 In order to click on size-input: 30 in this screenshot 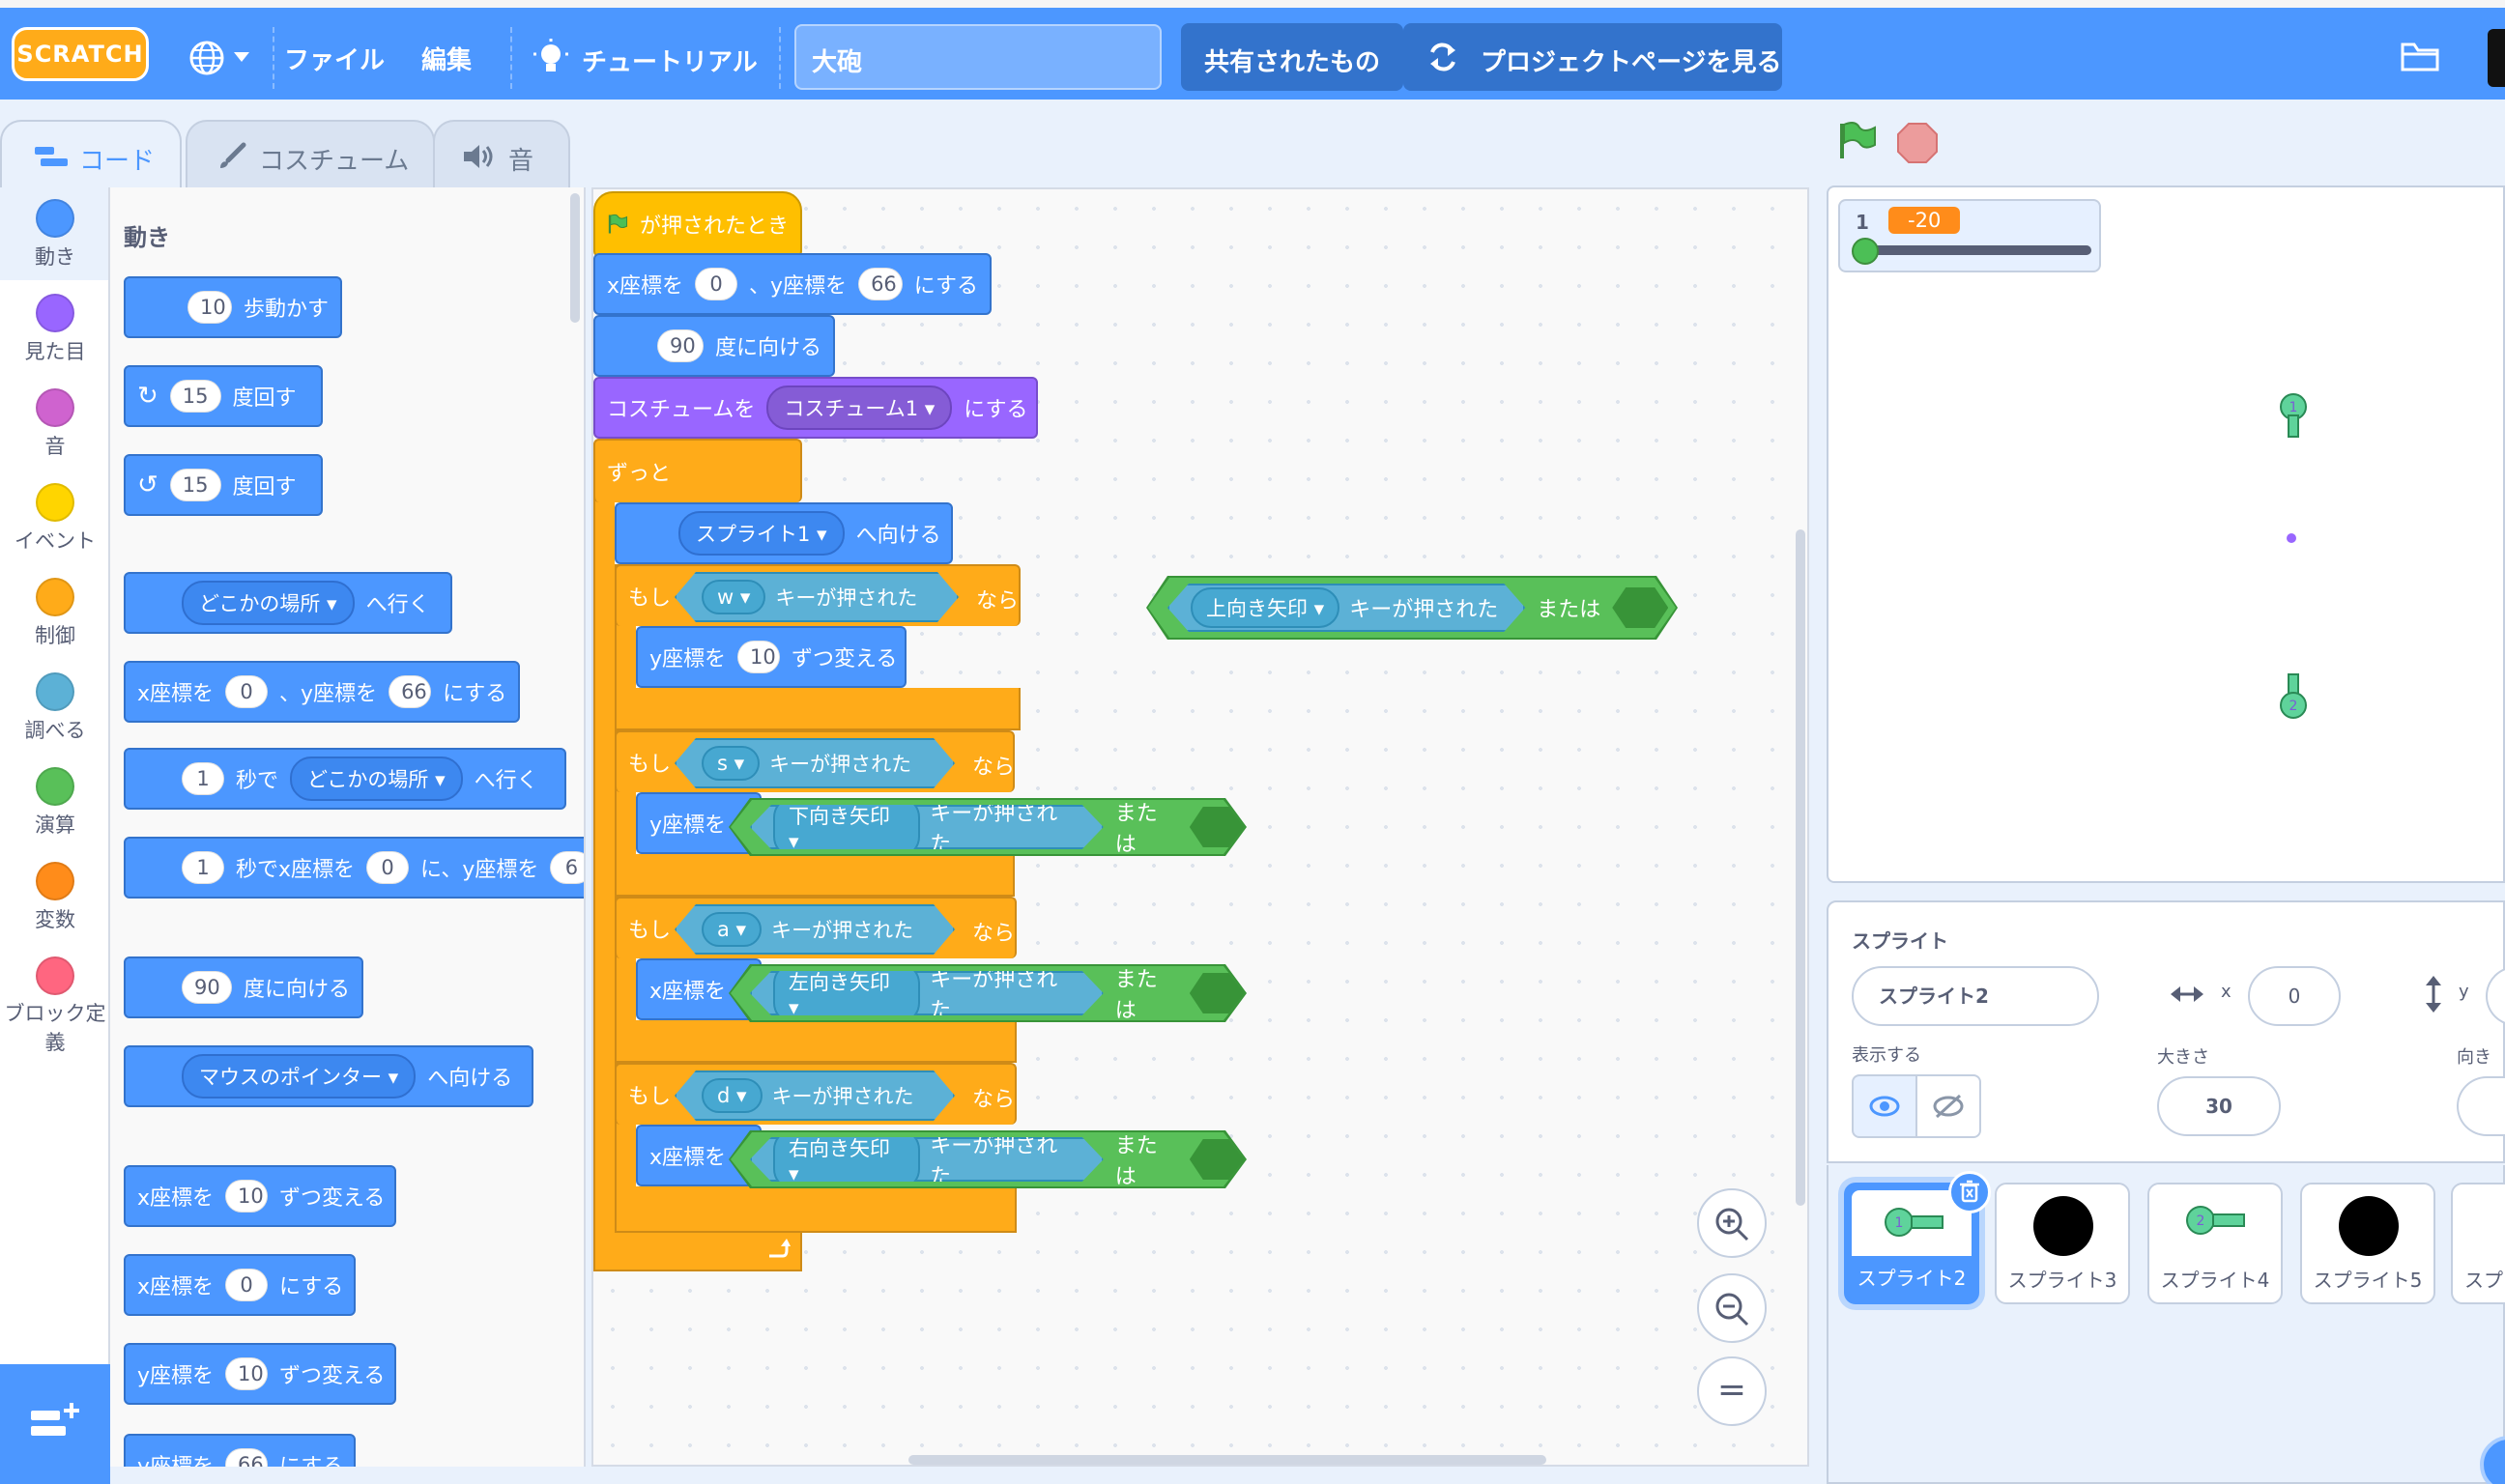, I will do `click(2219, 1106)`.